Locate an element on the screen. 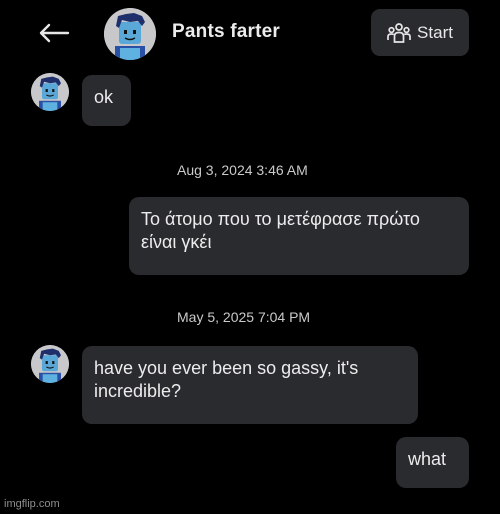 The height and width of the screenshot is (514, 500). message-text: ok is located at coordinates (104, 97).